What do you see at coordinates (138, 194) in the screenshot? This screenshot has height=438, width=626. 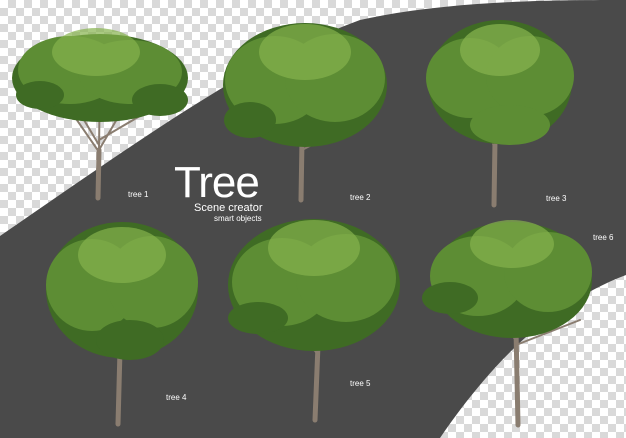 I see `tree-1-label: tree 1` at bounding box center [138, 194].